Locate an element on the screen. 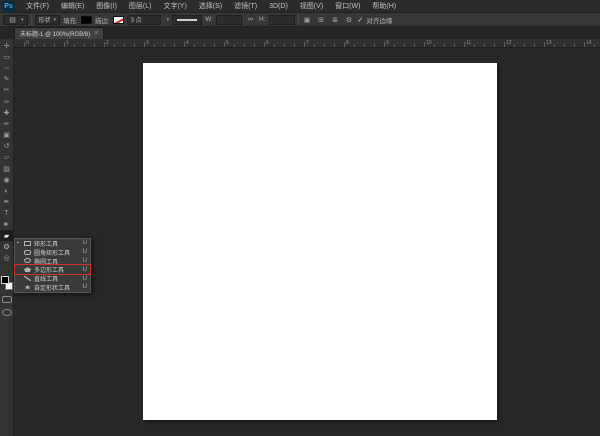 The image size is (600, 436). path-selection-tool: ► is located at coordinates (6, 224).